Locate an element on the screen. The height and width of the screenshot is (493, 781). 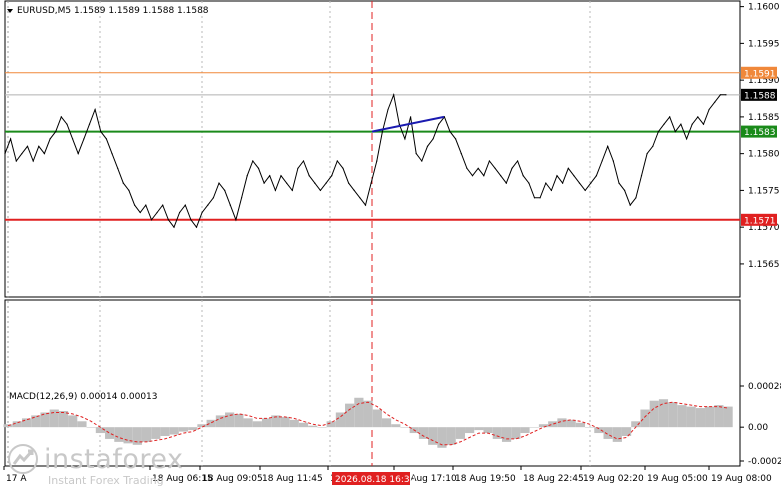
trendline is located at coordinates (408, 124).